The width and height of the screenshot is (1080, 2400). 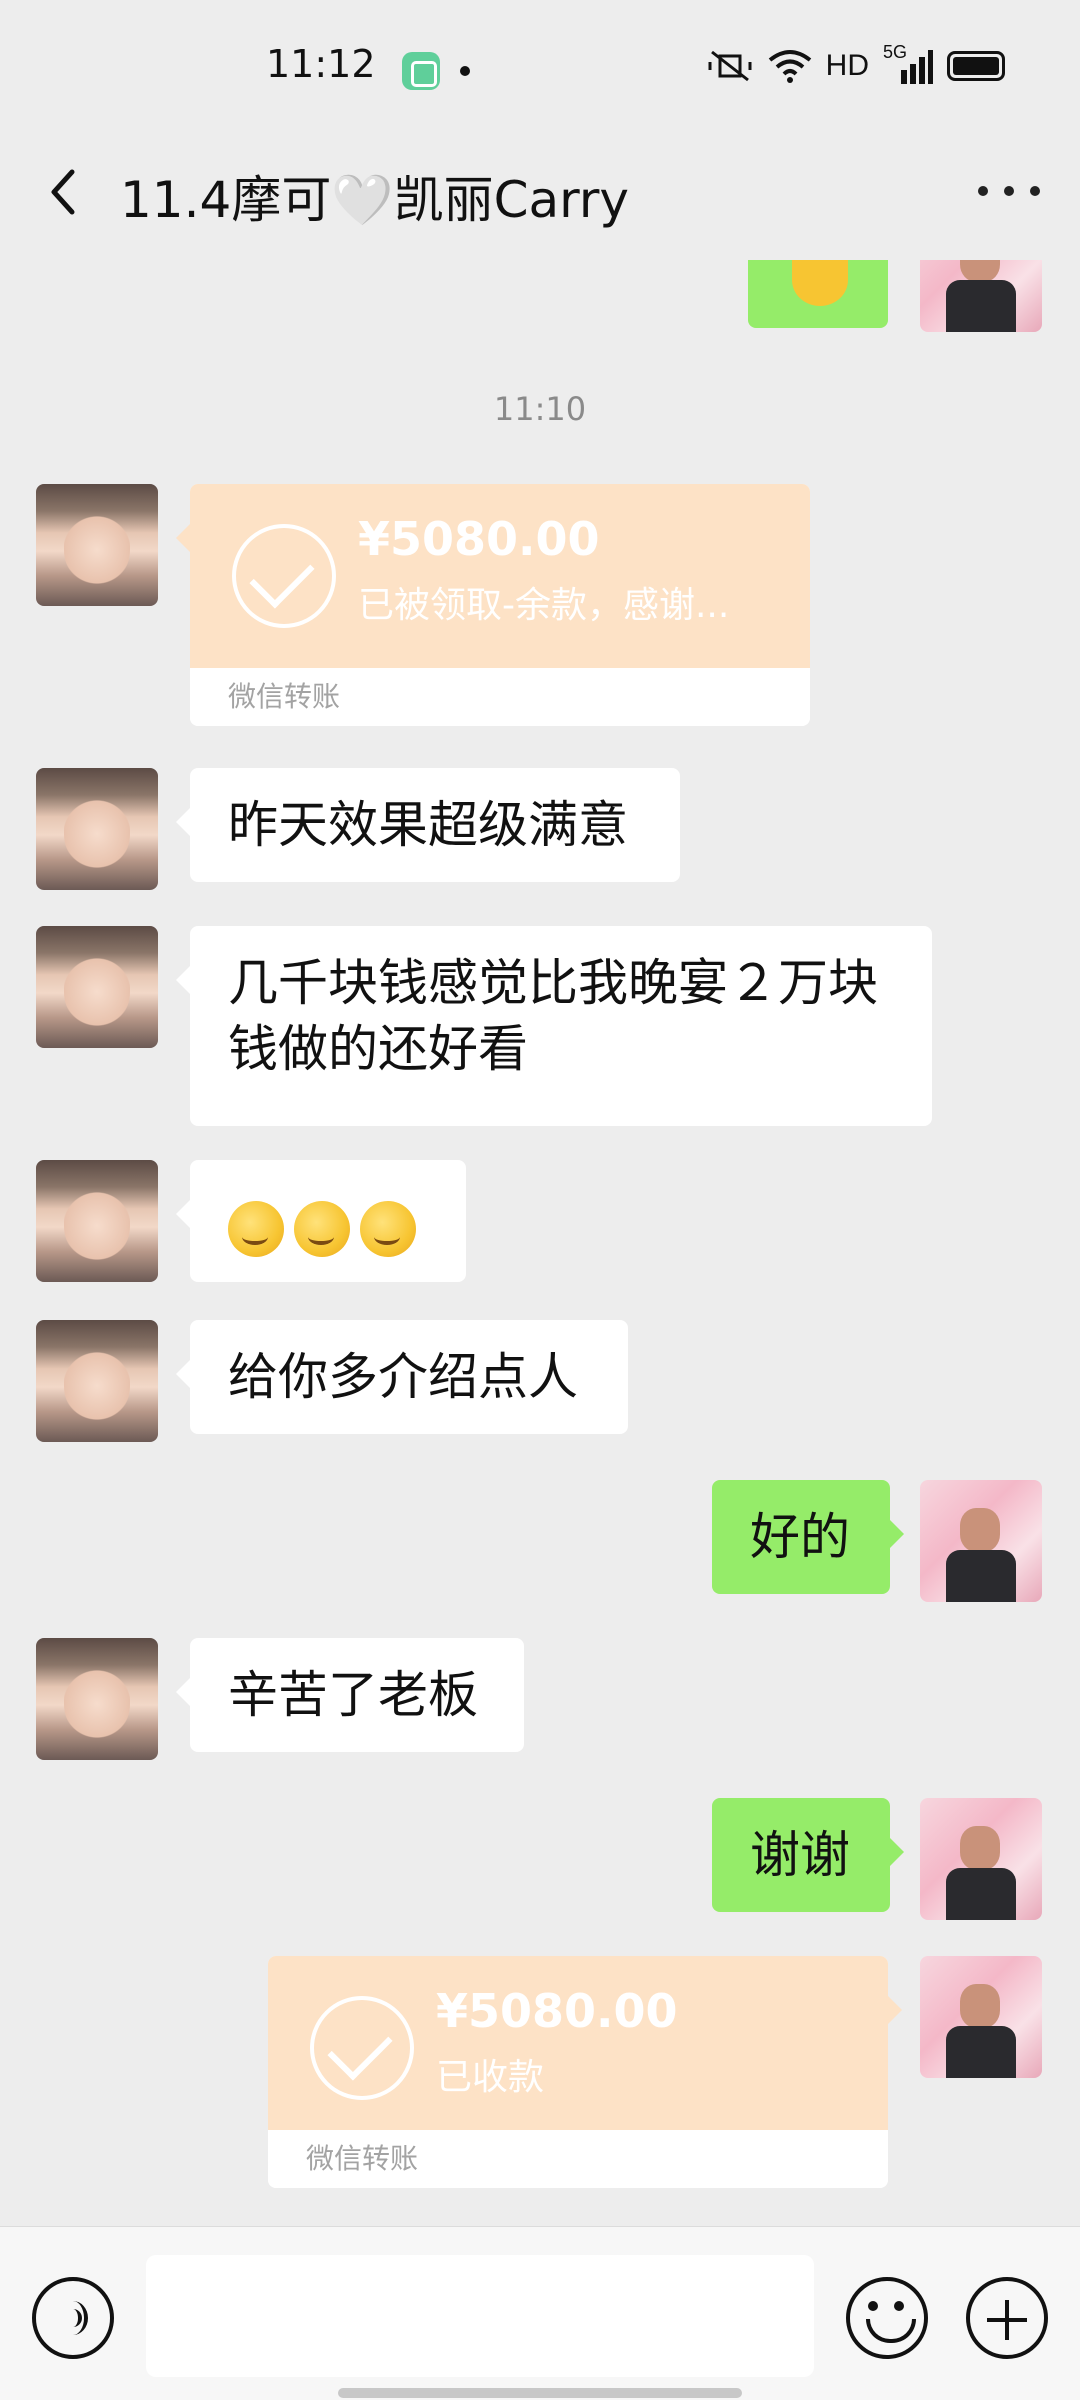 What do you see at coordinates (789, 66) in the screenshot?
I see `wifi-icon` at bounding box center [789, 66].